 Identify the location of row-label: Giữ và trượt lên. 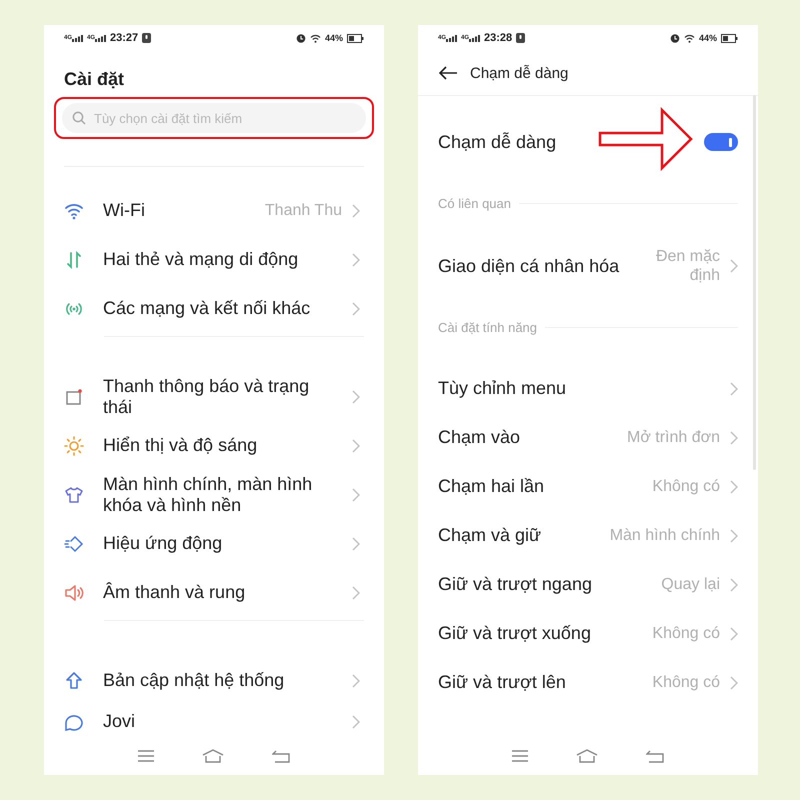
(502, 682).